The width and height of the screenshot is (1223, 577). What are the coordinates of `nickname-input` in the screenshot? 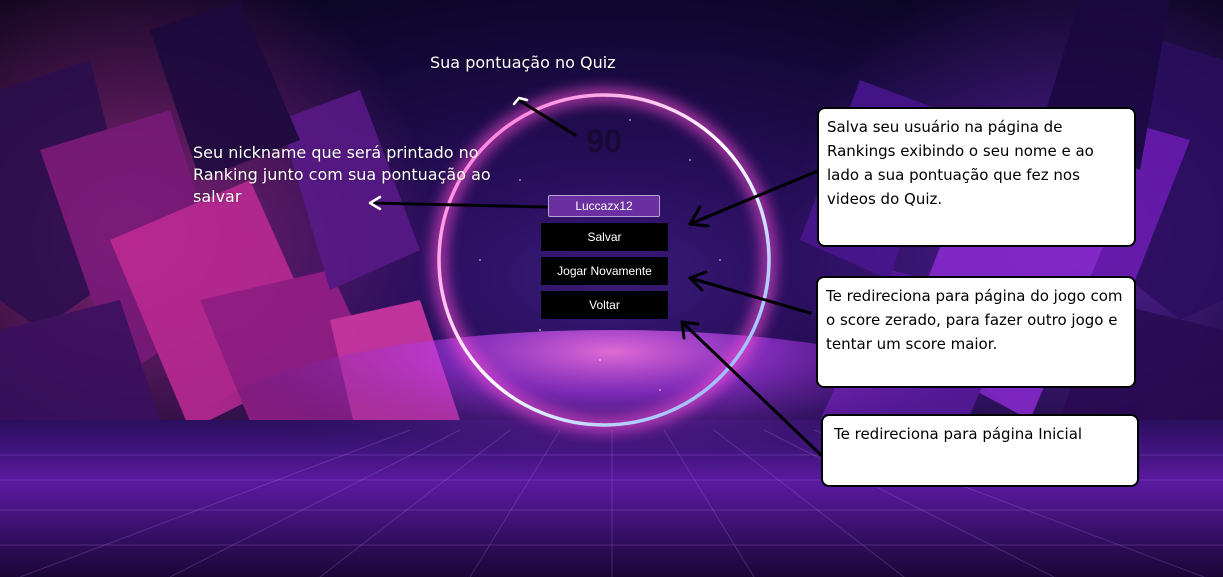 It's located at (604, 206).